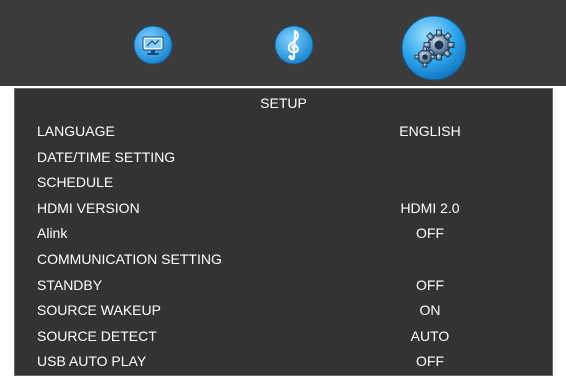 Image resolution: width=566 pixels, height=381 pixels. I want to click on menu-item-value: HDMI 2.0, so click(430, 207).